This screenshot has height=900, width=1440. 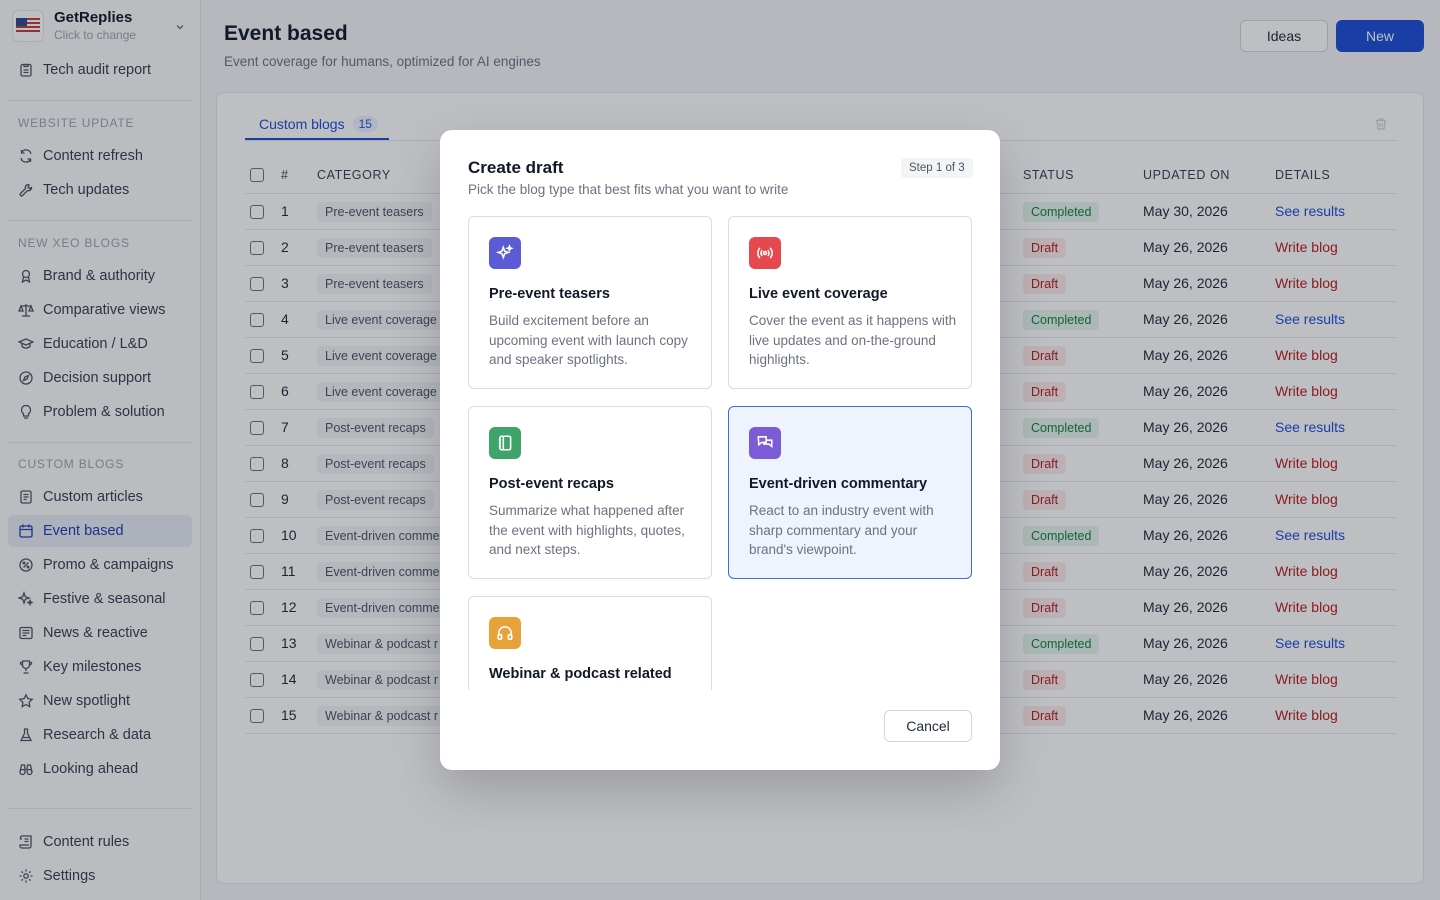 What do you see at coordinates (516, 167) in the screenshot?
I see `dialog-title: Create draft` at bounding box center [516, 167].